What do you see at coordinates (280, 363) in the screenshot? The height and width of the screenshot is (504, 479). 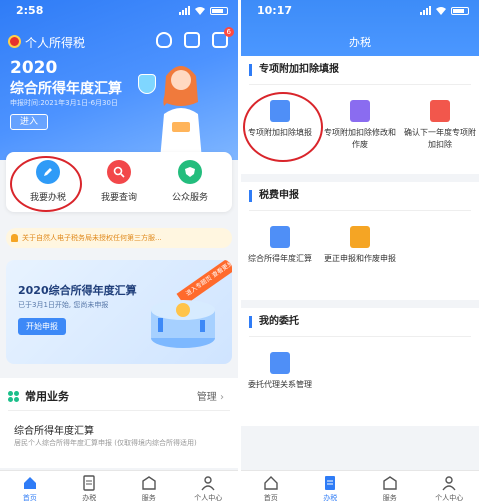 I see `delegate-doc-icon` at bounding box center [280, 363].